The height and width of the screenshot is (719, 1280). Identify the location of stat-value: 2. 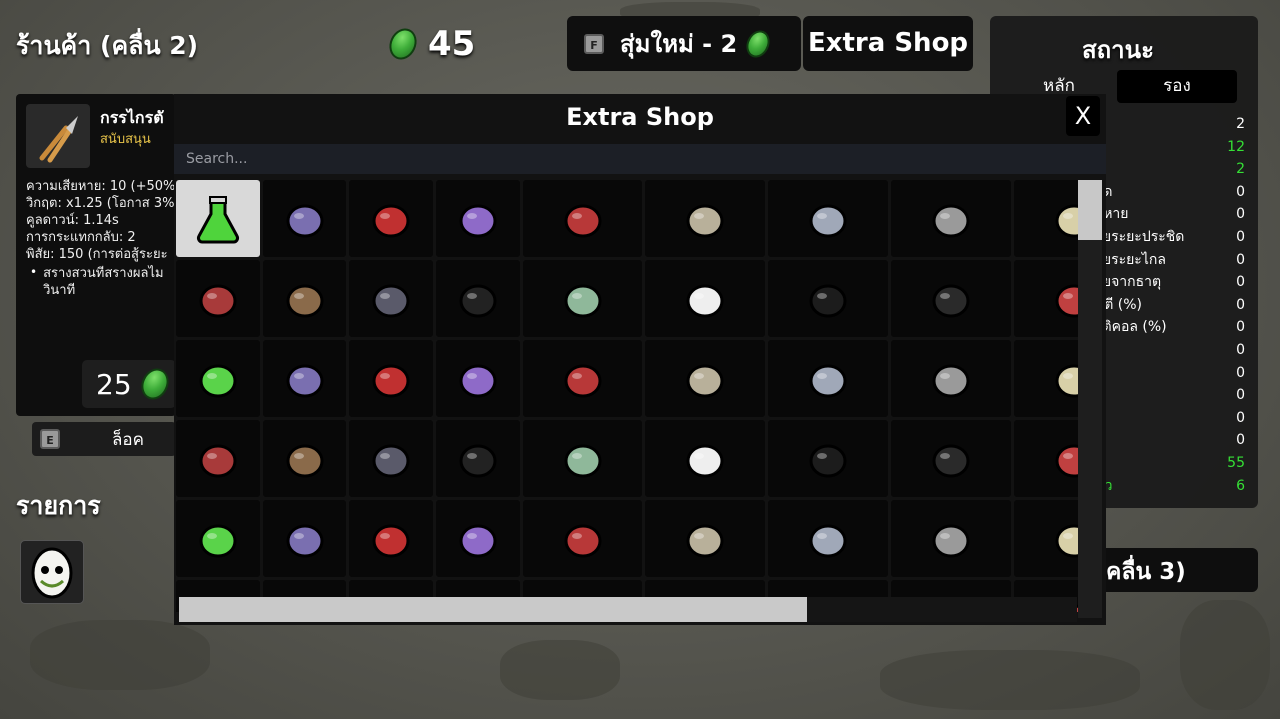
(1240, 124).